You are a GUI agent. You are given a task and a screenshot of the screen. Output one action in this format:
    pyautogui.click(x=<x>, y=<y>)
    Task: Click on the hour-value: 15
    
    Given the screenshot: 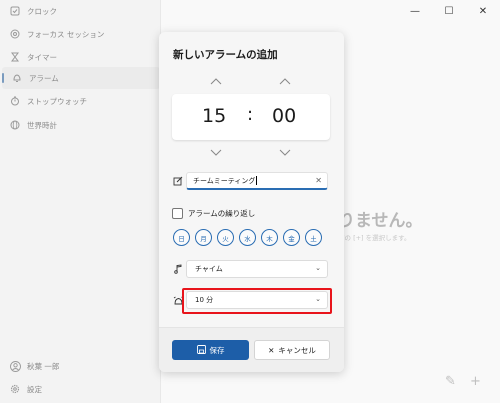 What is the action you would take?
    pyautogui.click(x=214, y=116)
    